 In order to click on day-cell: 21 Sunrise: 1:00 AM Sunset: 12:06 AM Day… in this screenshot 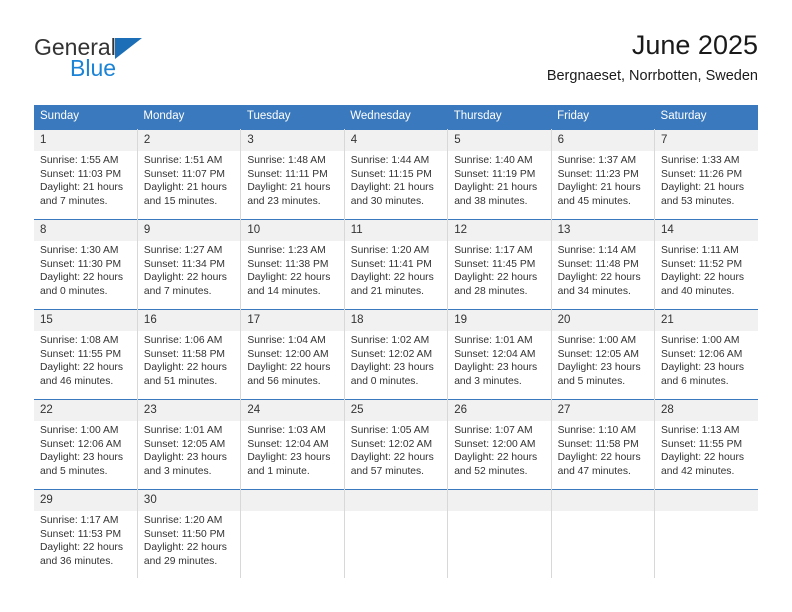, I will do `click(706, 354)`.